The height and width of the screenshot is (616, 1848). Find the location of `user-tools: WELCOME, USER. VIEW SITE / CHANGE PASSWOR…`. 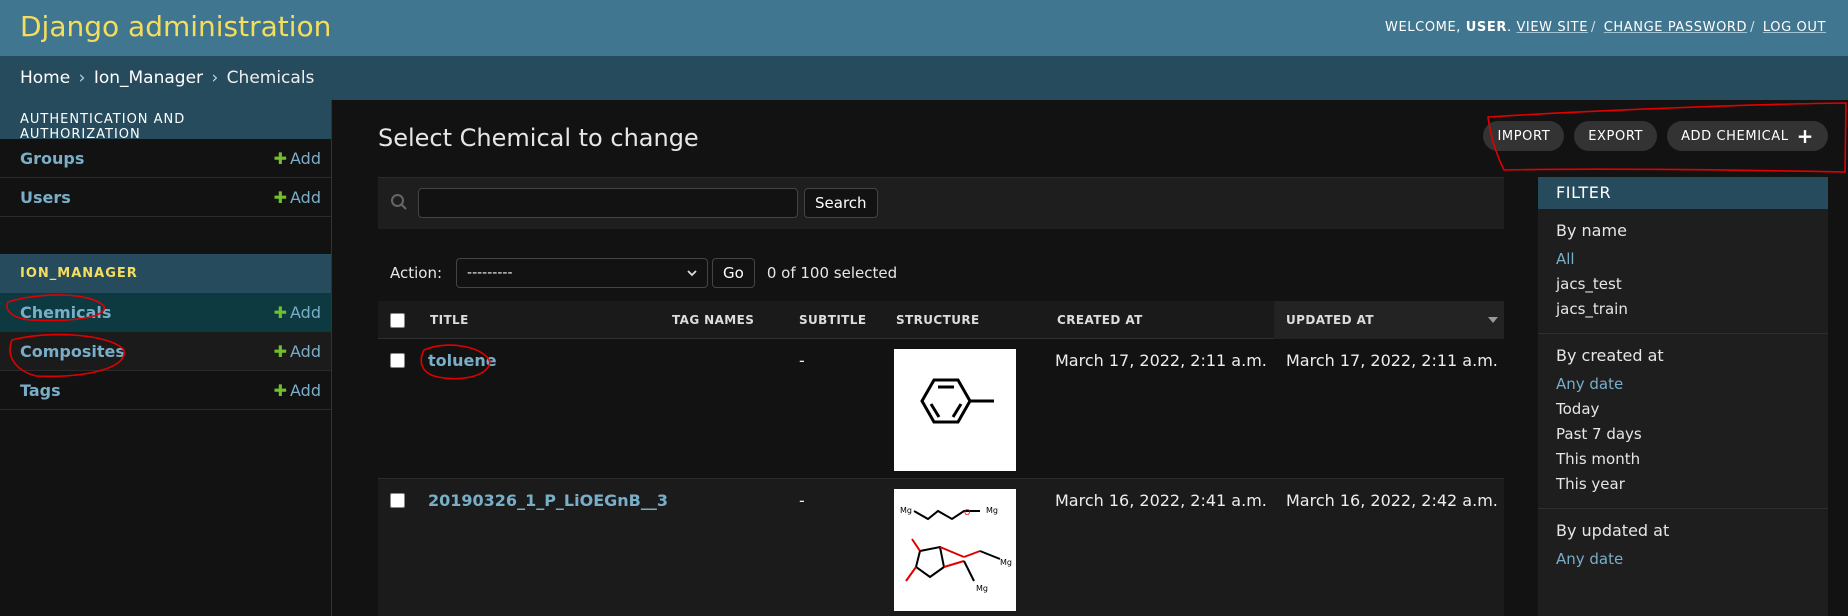

user-tools: WELCOME, USER. VIEW SITE / CHANGE PASSWOR… is located at coordinates (1605, 27).